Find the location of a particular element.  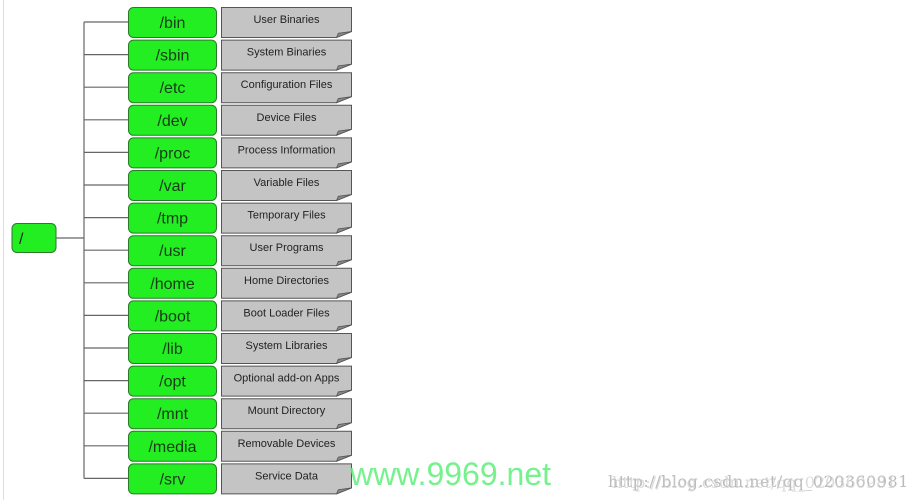

directory-name: /bin is located at coordinates (173, 23).